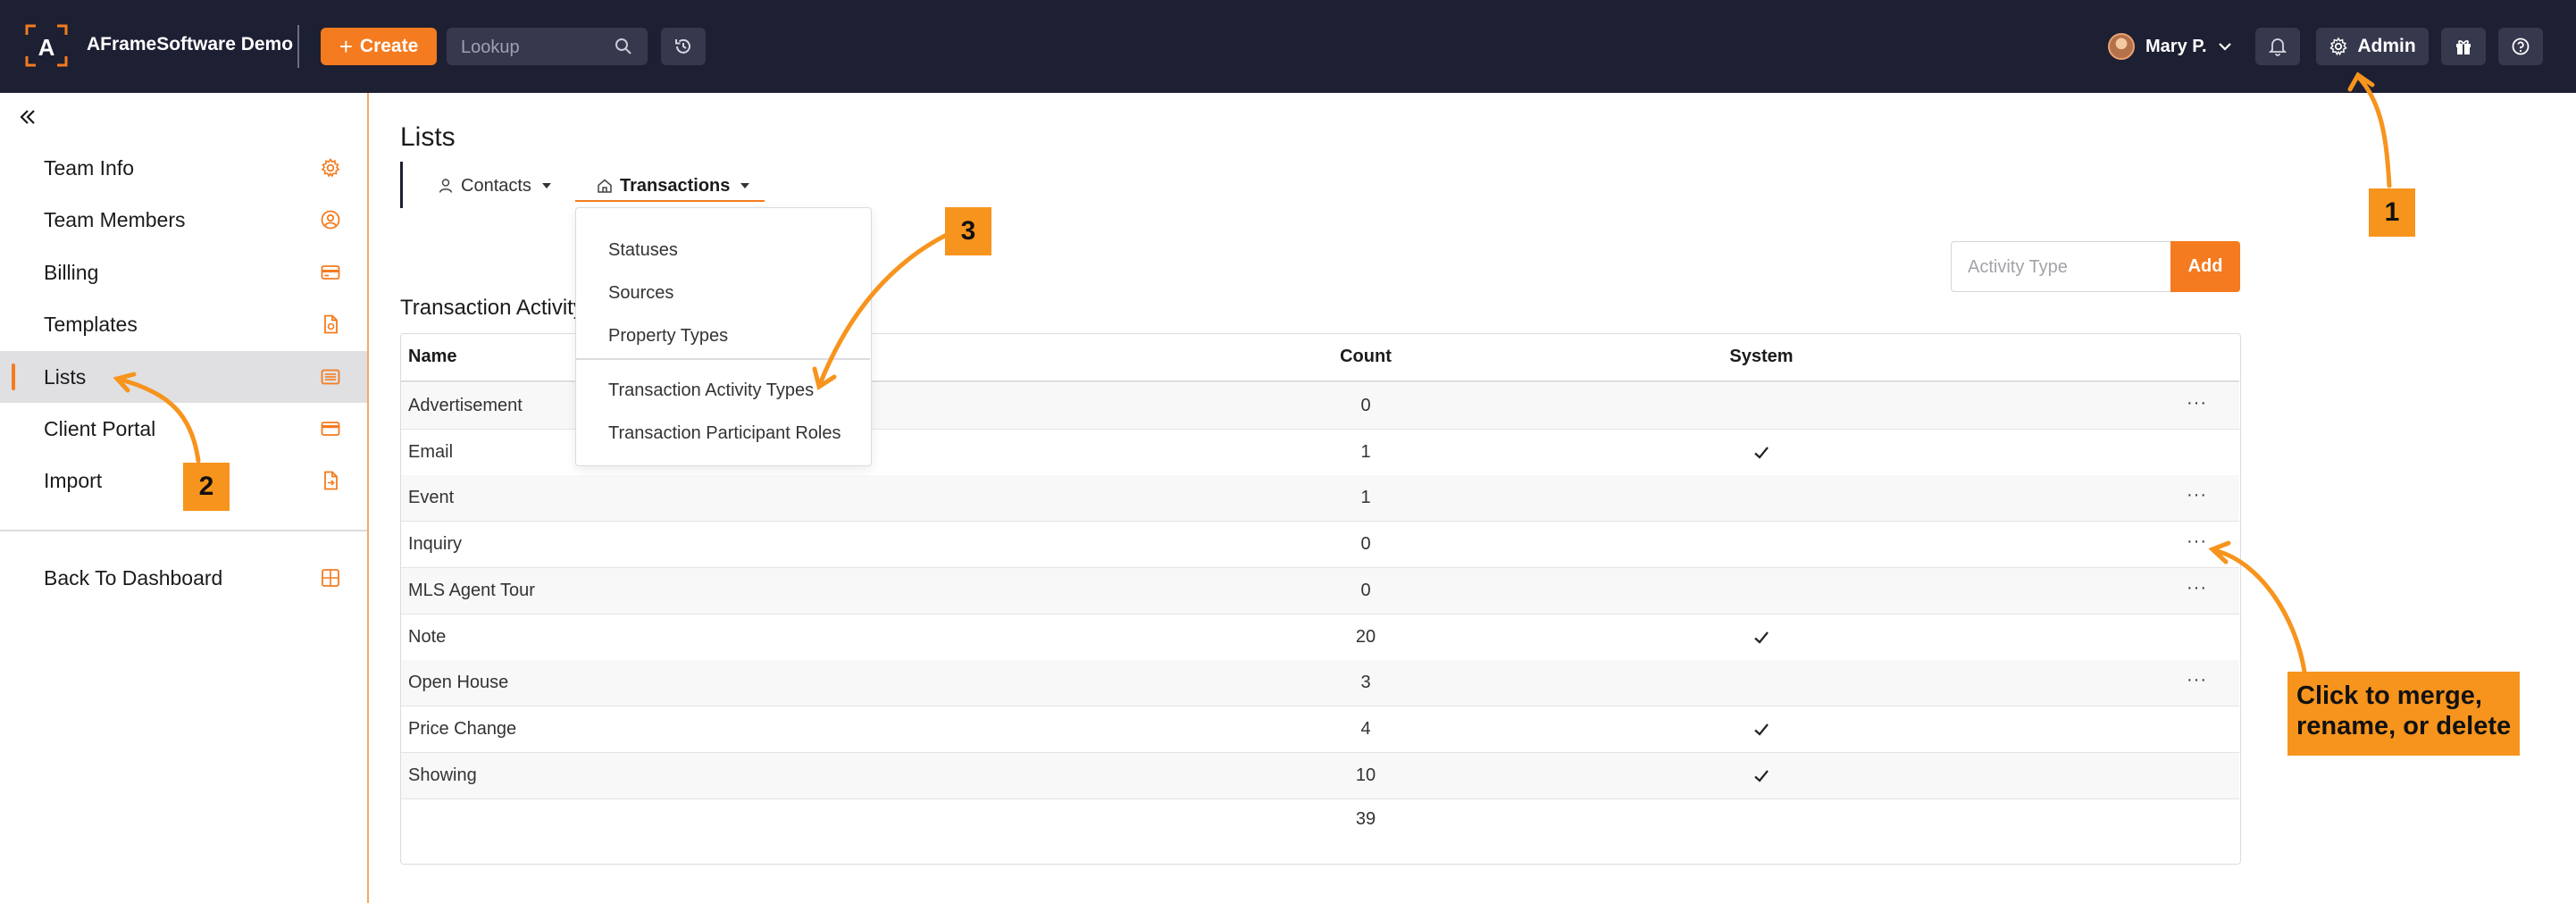  Describe the element at coordinates (331, 480) in the screenshot. I see `file-import-icon` at that location.